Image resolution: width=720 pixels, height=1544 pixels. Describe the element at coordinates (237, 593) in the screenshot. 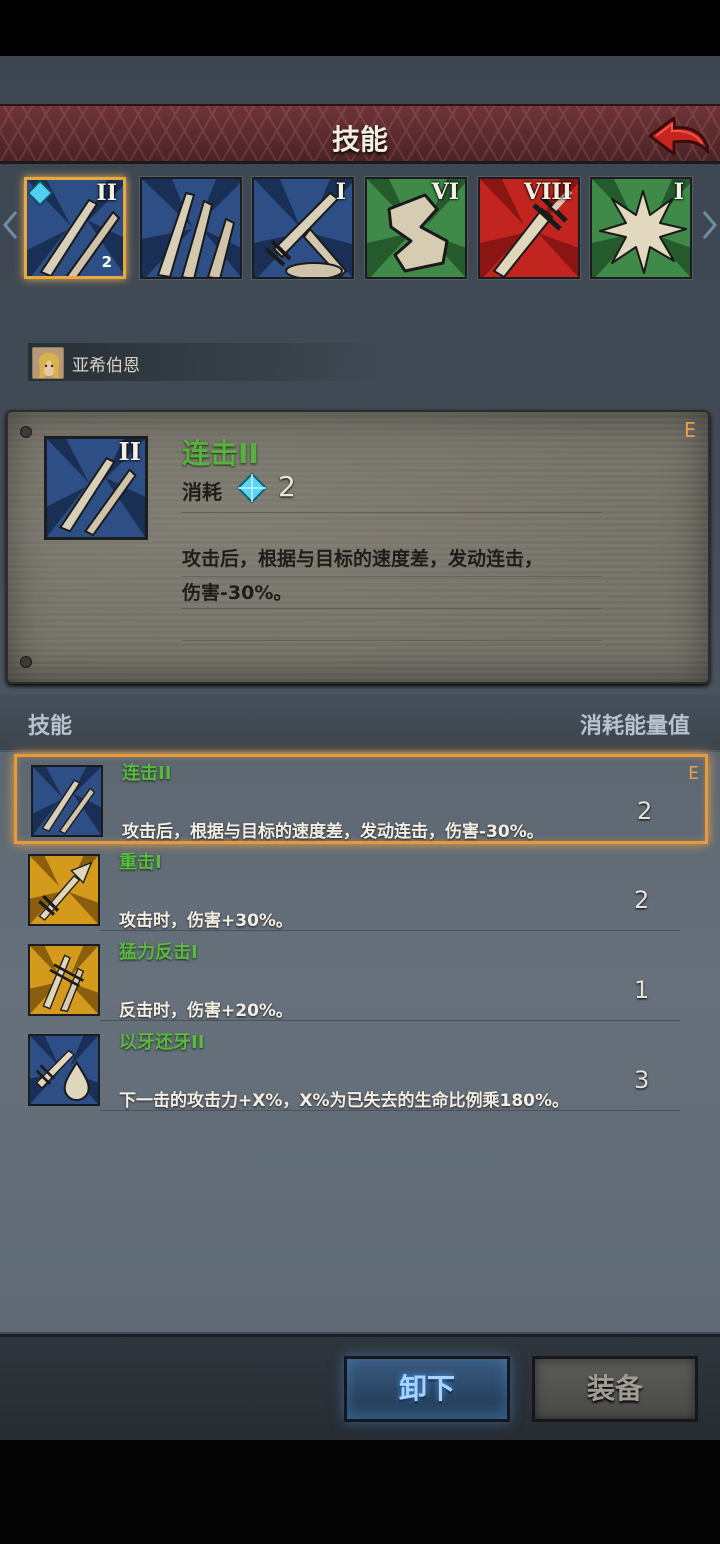

I see `detail-desc-line-2: 伤害-30%。` at that location.